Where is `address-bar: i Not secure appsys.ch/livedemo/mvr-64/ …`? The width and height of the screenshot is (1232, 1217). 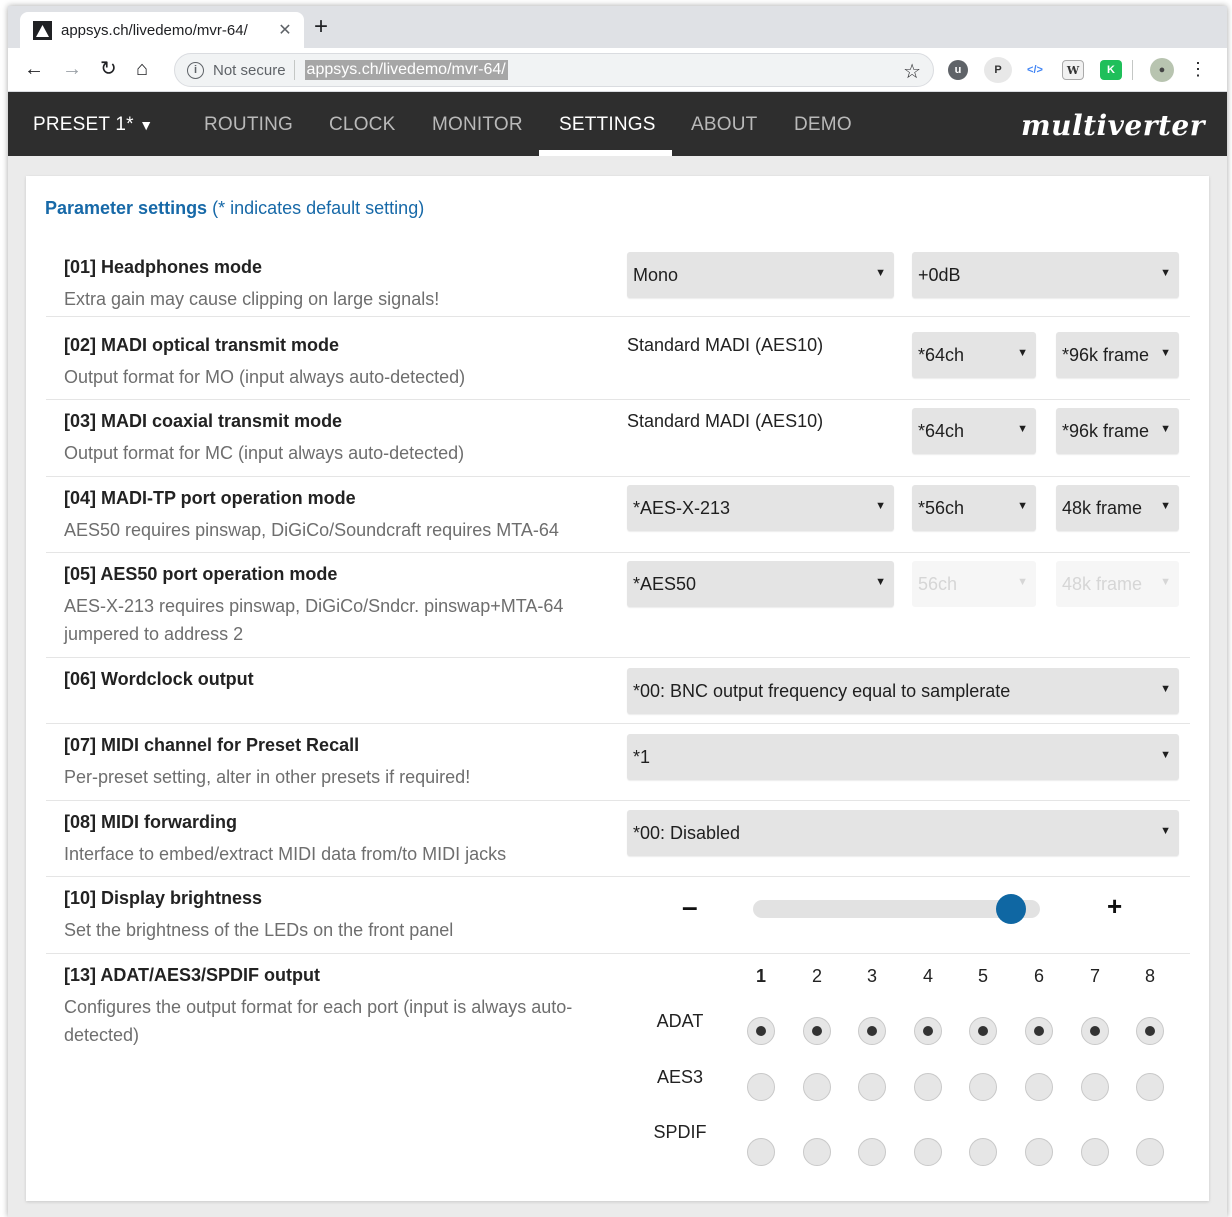
address-bar: i Not secure appsys.ch/livedemo/mvr-64/ … is located at coordinates (554, 70).